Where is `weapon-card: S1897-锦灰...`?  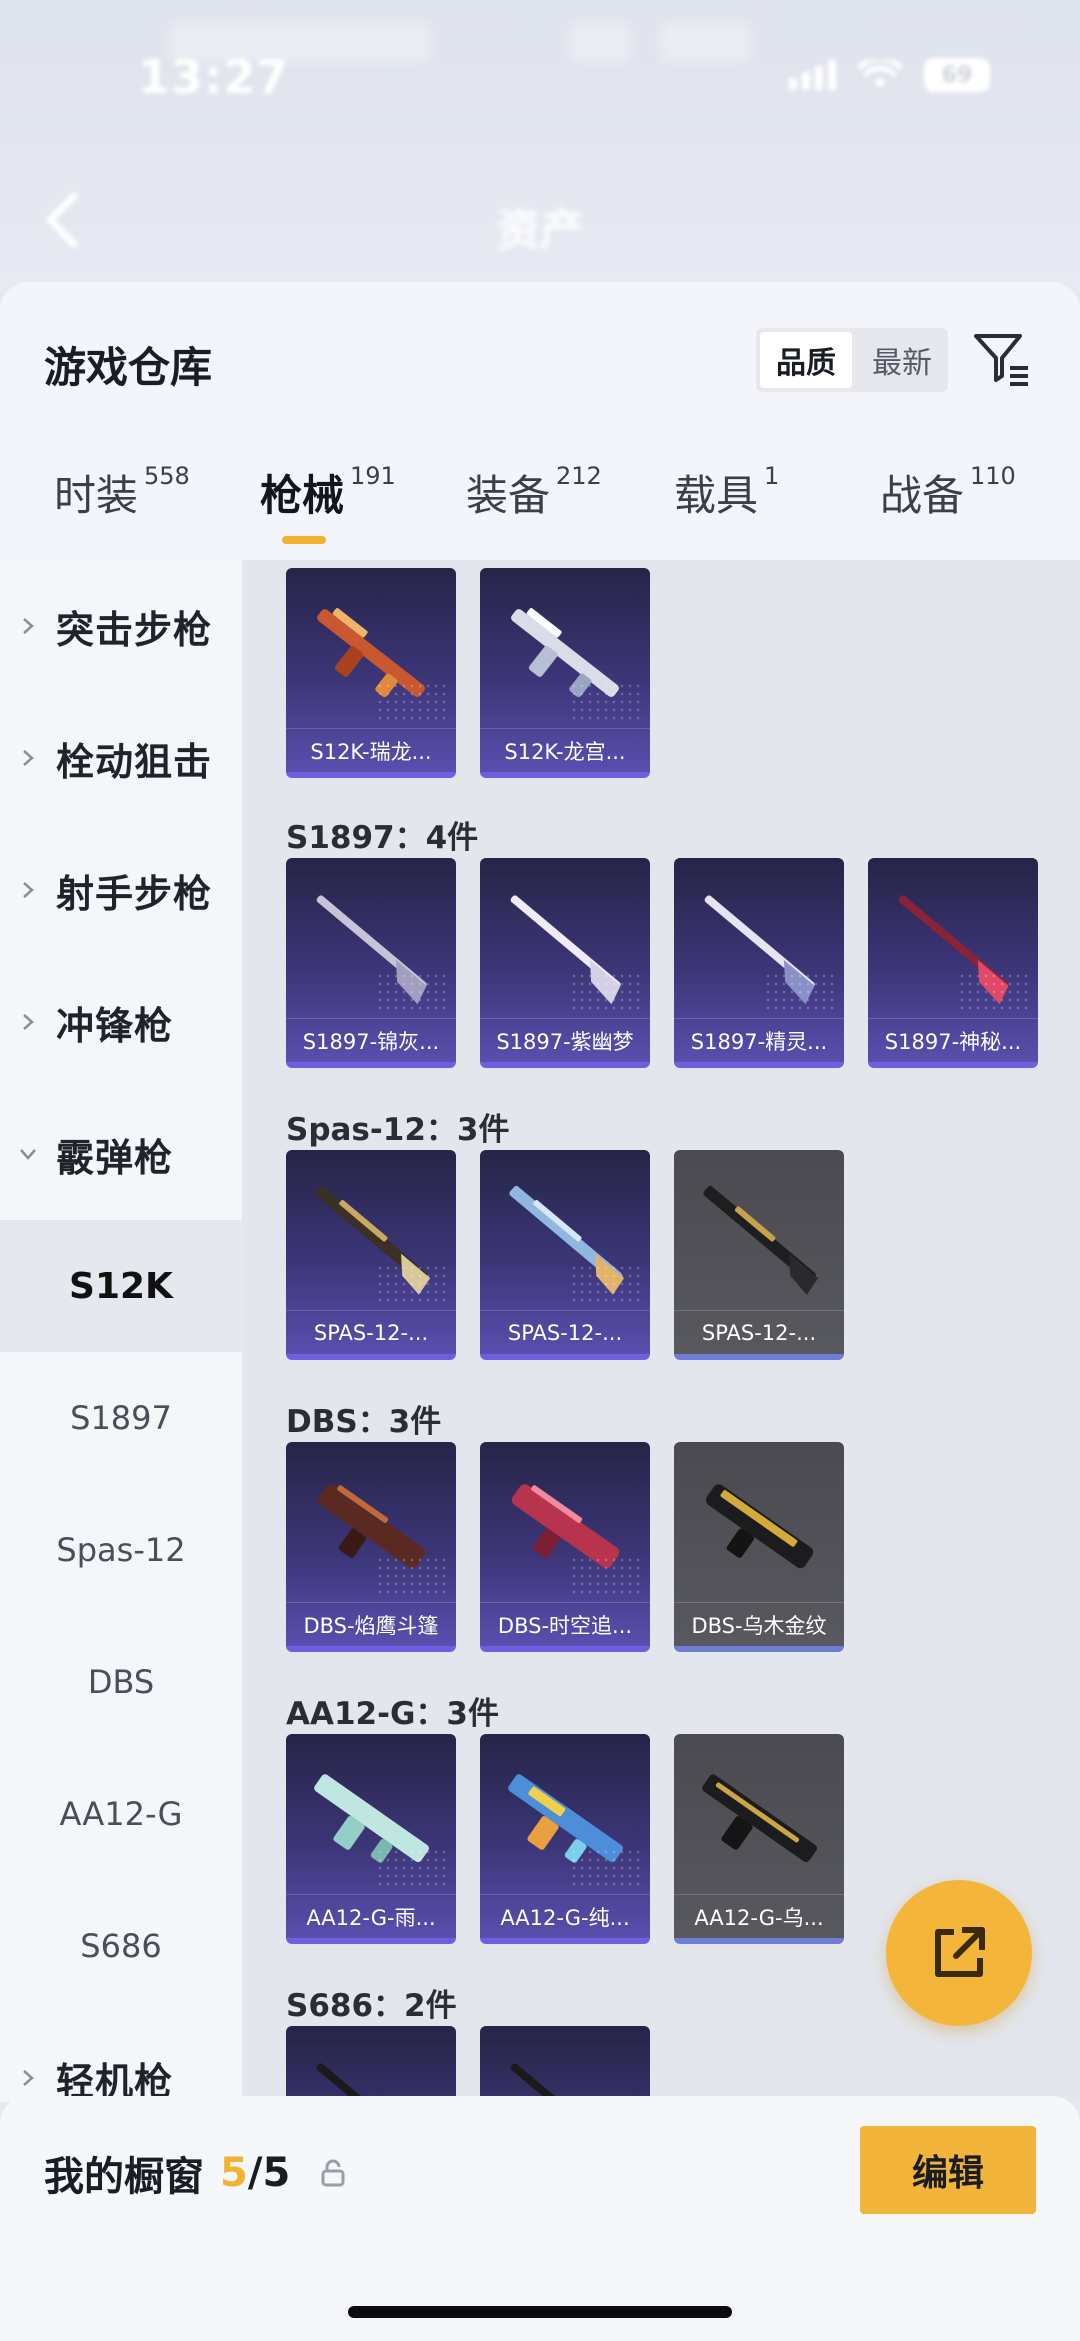
weapon-card: S1897-锦灰... is located at coordinates (371, 963).